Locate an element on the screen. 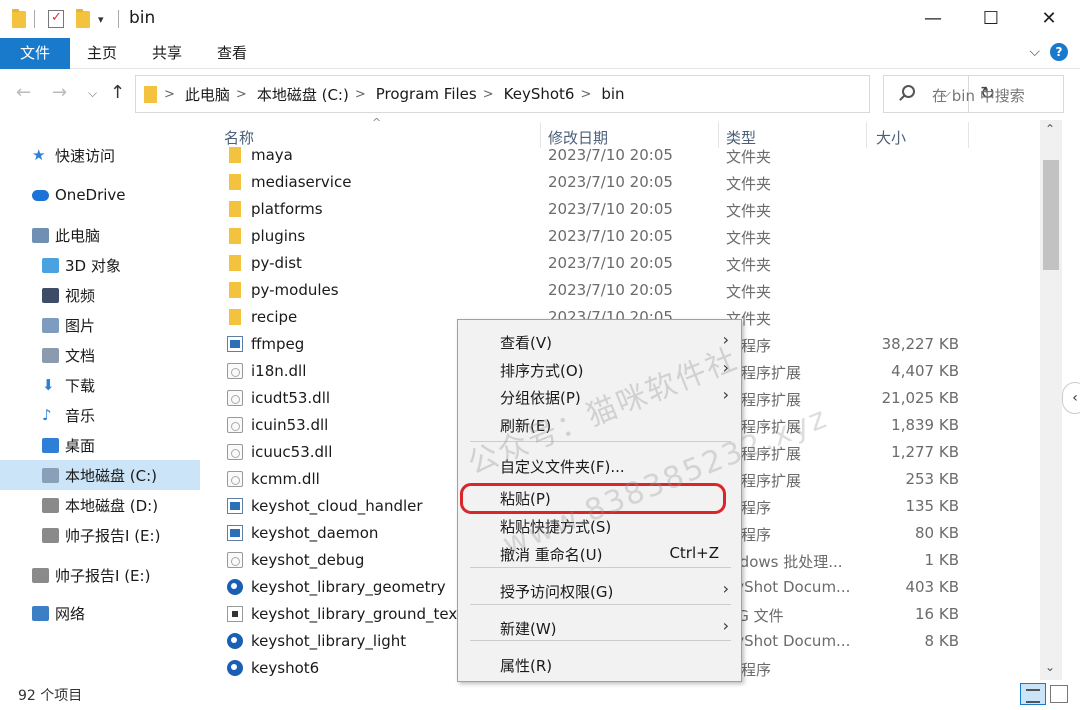  forward-arrow-icon: → is located at coordinates (59, 92).